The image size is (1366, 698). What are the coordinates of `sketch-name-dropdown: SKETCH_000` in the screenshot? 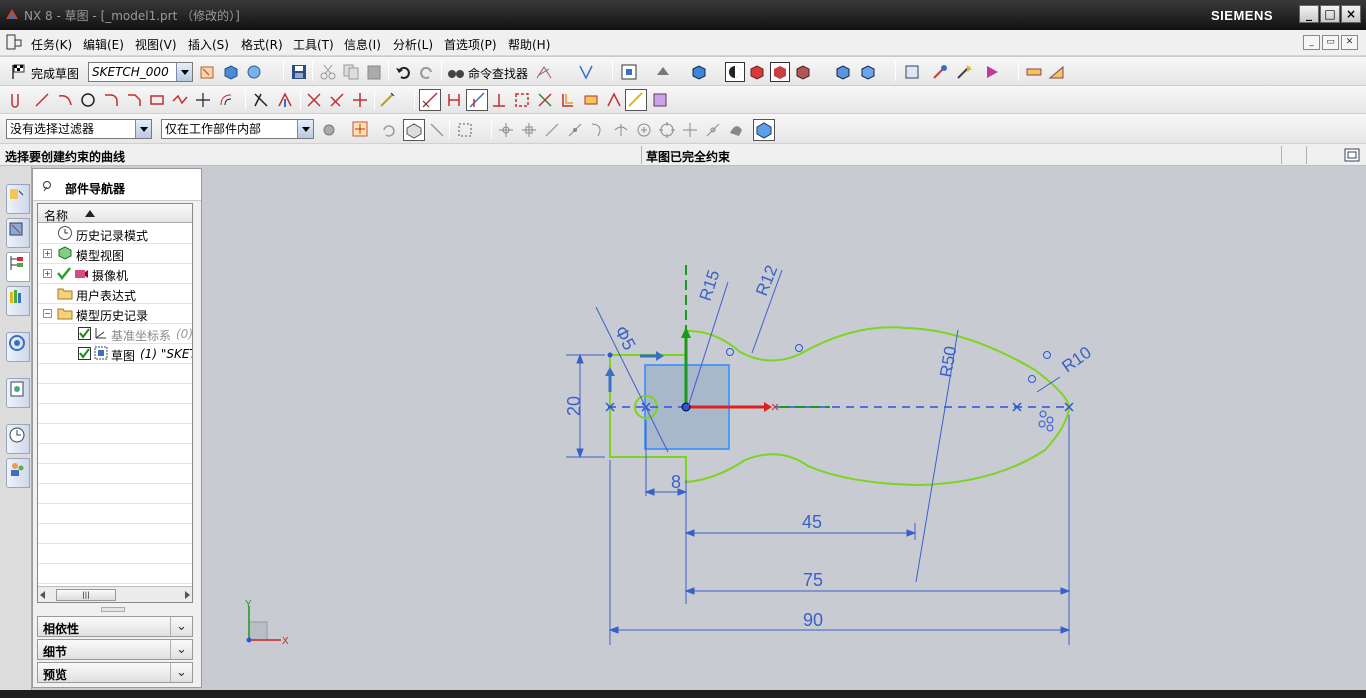 It's located at (140, 72).